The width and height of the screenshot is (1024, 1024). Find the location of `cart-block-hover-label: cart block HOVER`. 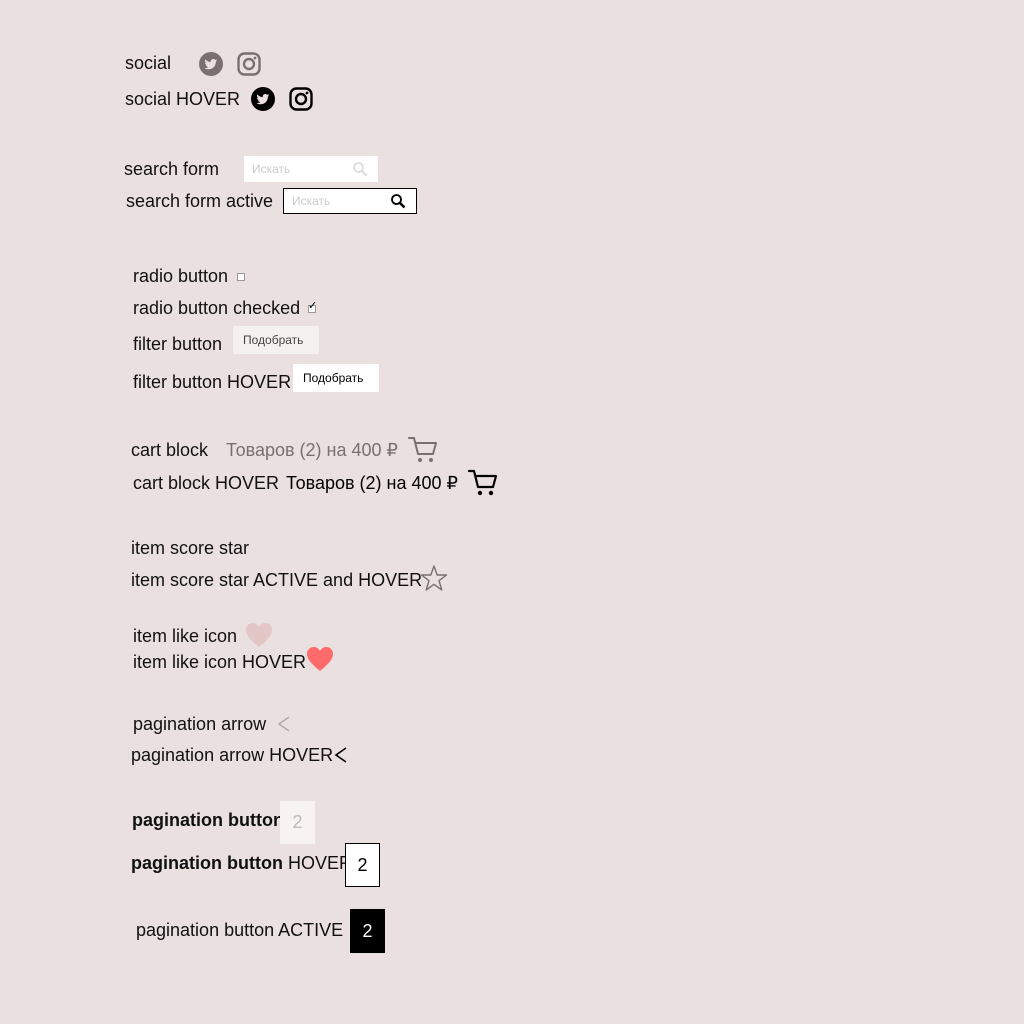

cart-block-hover-label: cart block HOVER is located at coordinates (206, 483).